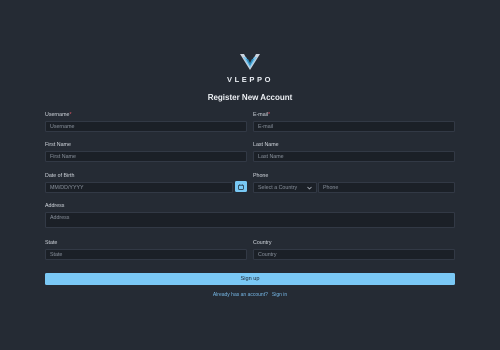 The image size is (500, 350). What do you see at coordinates (250, 62) in the screenshot?
I see `vleppo-logo-icon` at bounding box center [250, 62].